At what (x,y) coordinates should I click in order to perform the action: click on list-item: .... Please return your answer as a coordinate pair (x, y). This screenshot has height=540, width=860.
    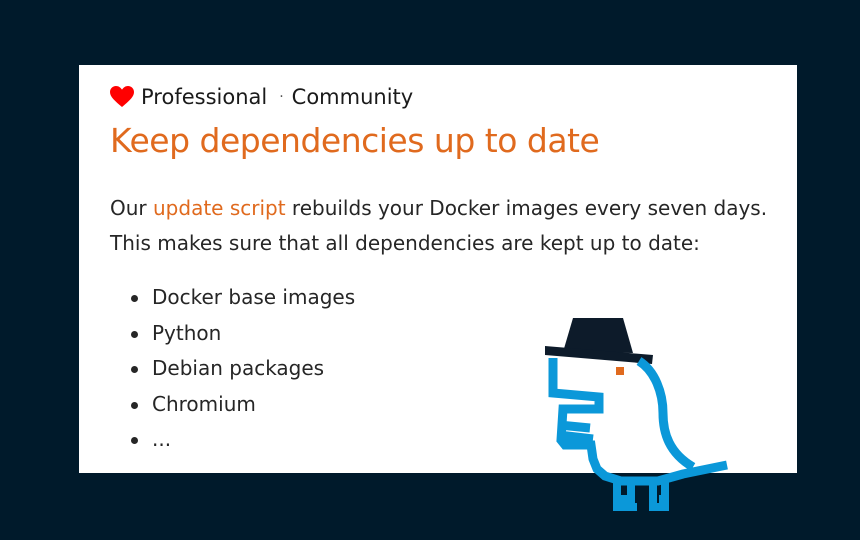
    Looking at the image, I should click on (232, 440).